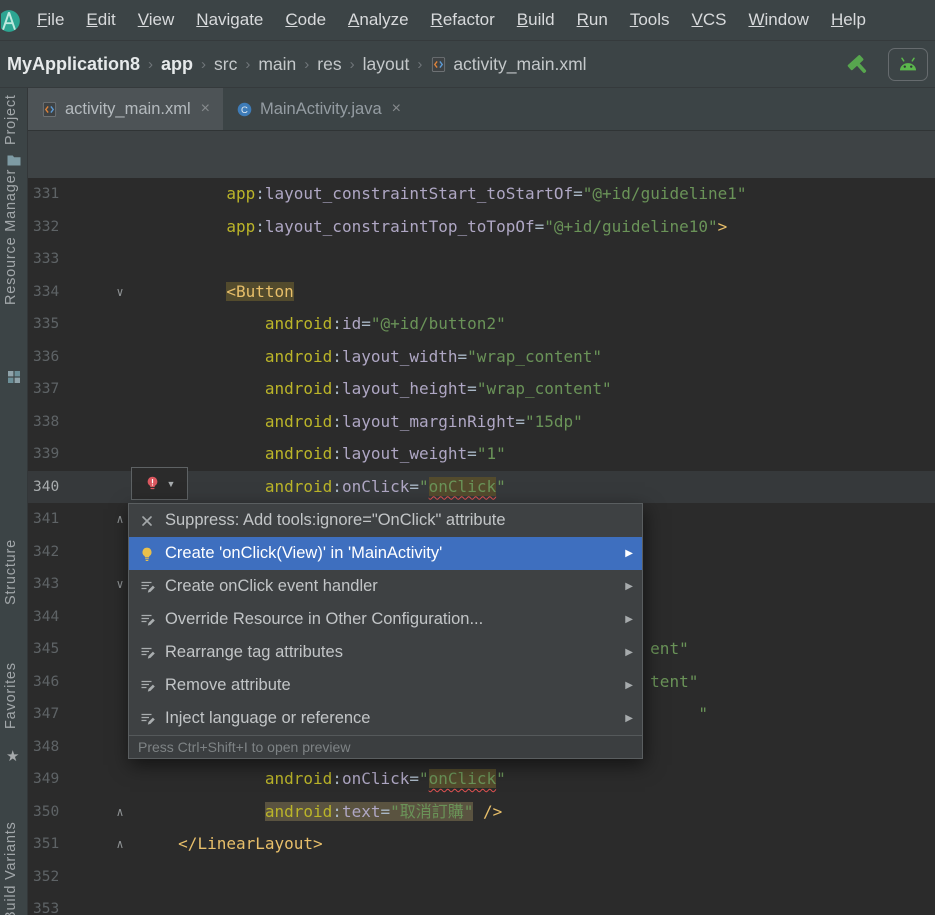 The width and height of the screenshot is (935, 915). Describe the element at coordinates (385, 453) in the screenshot. I see `code-text: android:layout_weight="1"` at that location.